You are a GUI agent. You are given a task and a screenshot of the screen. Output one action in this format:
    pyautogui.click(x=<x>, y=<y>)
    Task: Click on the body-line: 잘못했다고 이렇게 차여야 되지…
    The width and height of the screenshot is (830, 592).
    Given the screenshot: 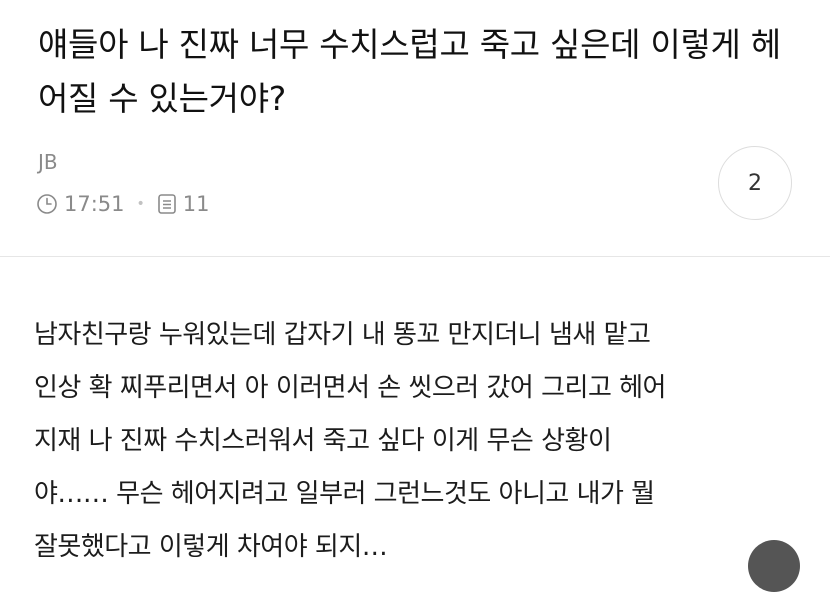 What is the action you would take?
    pyautogui.click(x=211, y=547)
    